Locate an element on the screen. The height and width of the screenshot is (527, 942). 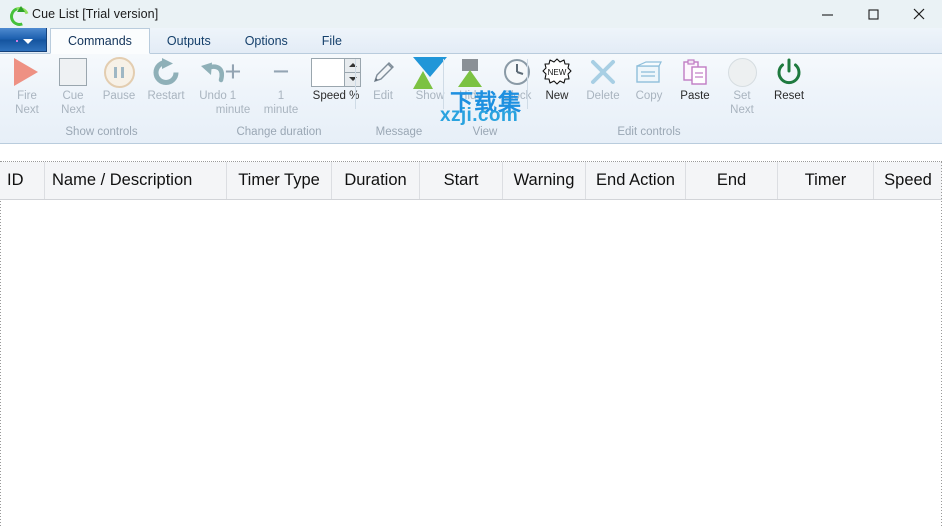
tab-commands: Commands is located at coordinates (100, 41).